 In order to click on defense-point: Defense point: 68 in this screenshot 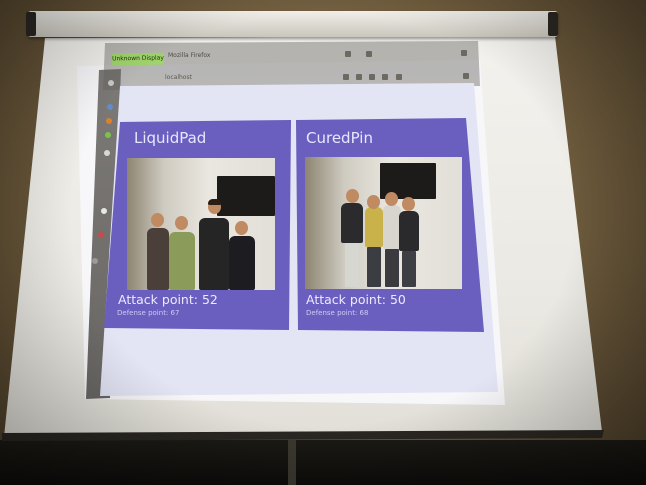, I will do `click(337, 313)`.